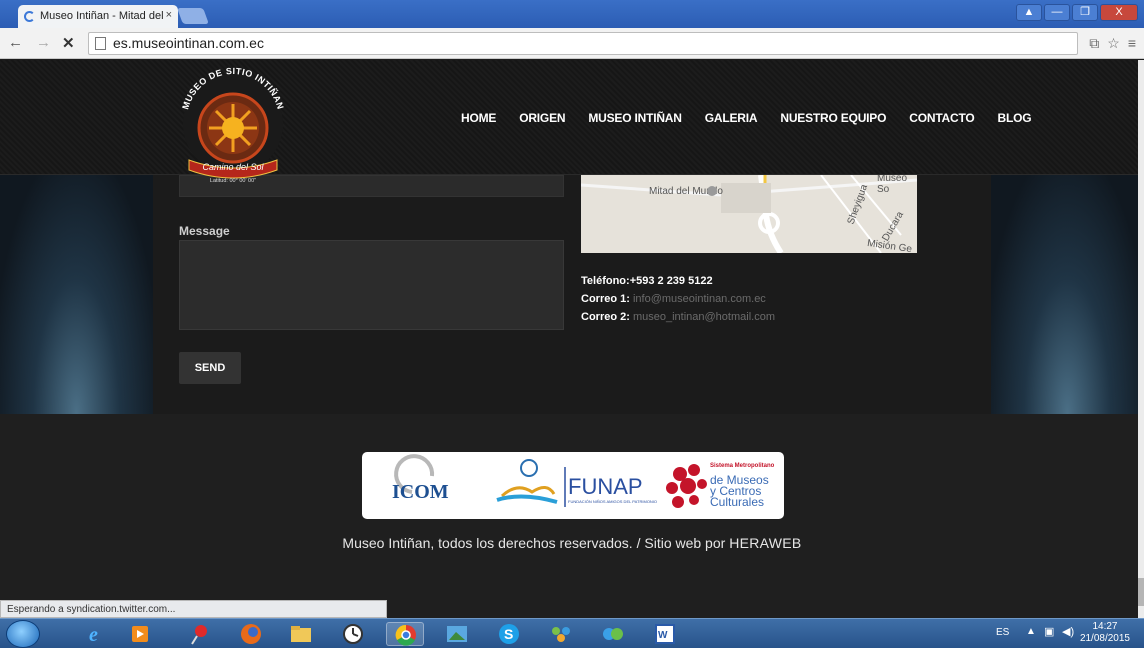 The height and width of the screenshot is (648, 1144). I want to click on close-window-button: X, so click(1119, 12).